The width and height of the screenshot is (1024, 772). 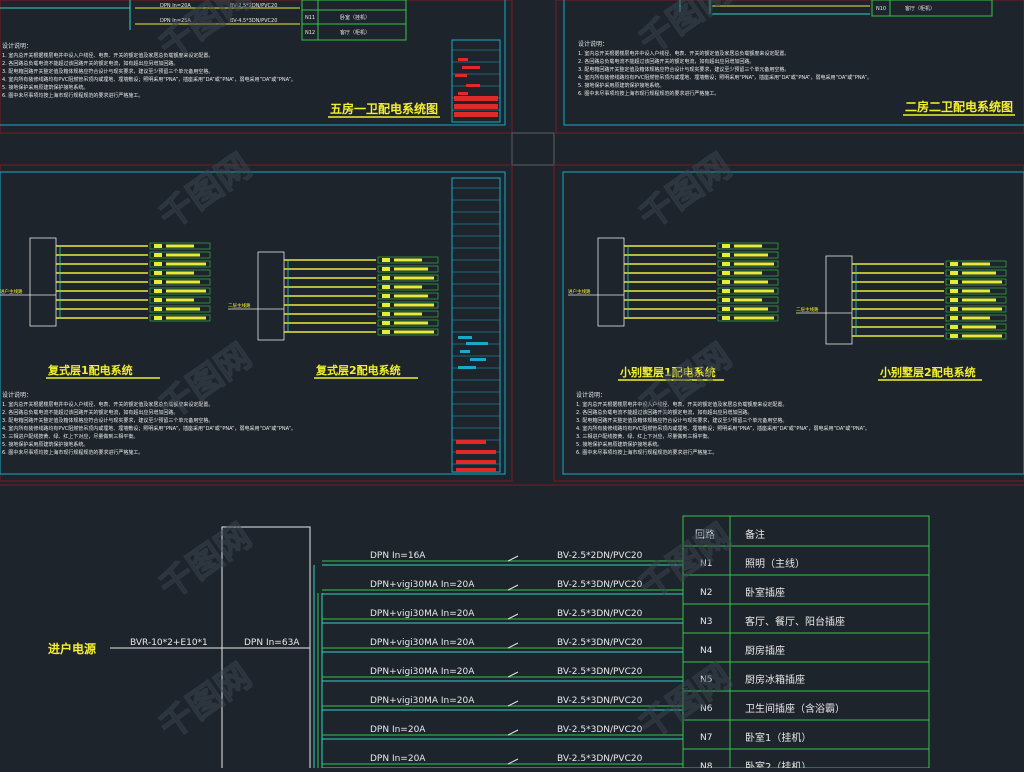 I want to click on note-line: 6. 图中未尽事项均按上海市现行规程规范的要求进行严格施工。, so click(x=646, y=452).